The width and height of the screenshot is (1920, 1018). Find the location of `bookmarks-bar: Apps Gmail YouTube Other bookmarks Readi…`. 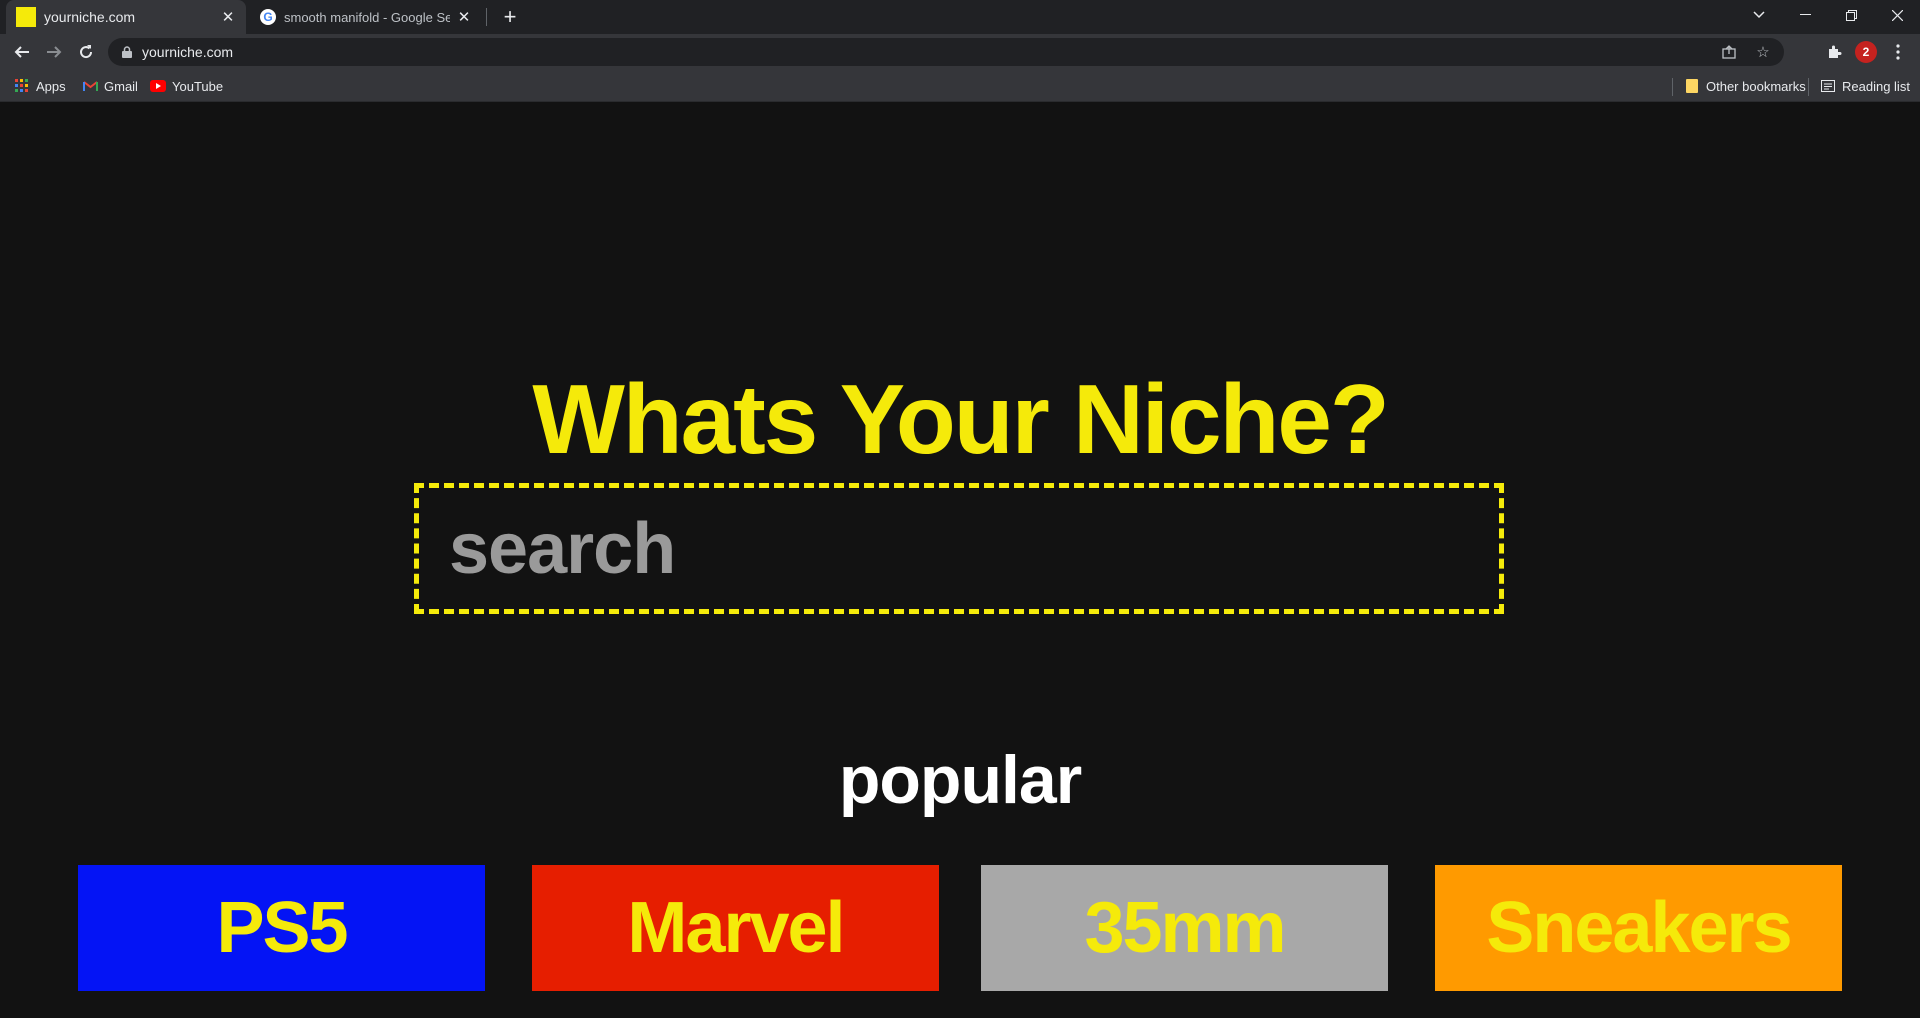

bookmarks-bar: Apps Gmail YouTube Other bookmarks Readi… is located at coordinates (960, 86).